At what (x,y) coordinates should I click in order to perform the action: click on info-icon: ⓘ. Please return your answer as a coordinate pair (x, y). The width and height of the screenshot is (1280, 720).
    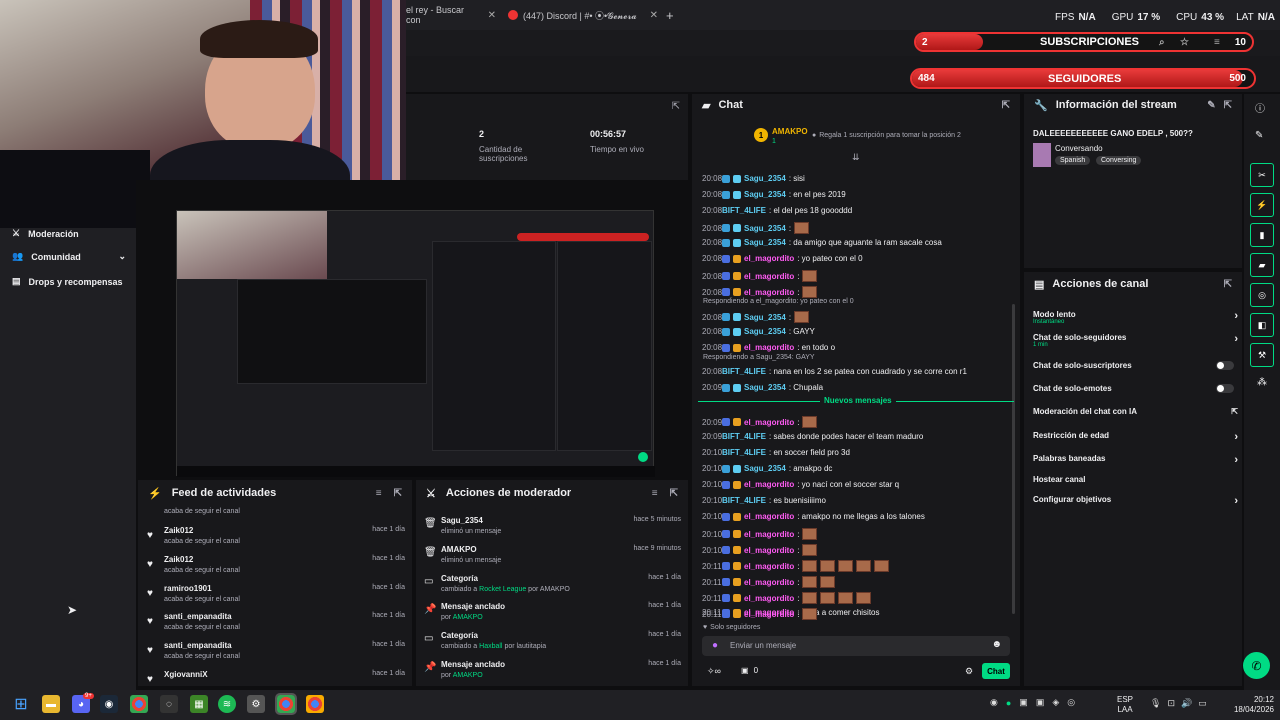
    Looking at the image, I should click on (1260, 107).